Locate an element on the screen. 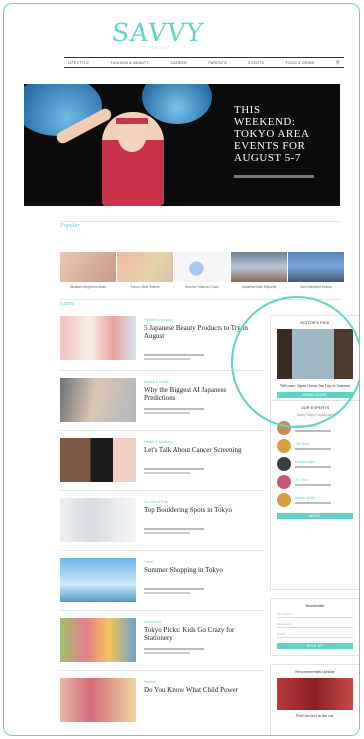 This screenshot has width=364, height=739. popular-item: Japanese Bath Etiquette is located at coordinates (259, 270).